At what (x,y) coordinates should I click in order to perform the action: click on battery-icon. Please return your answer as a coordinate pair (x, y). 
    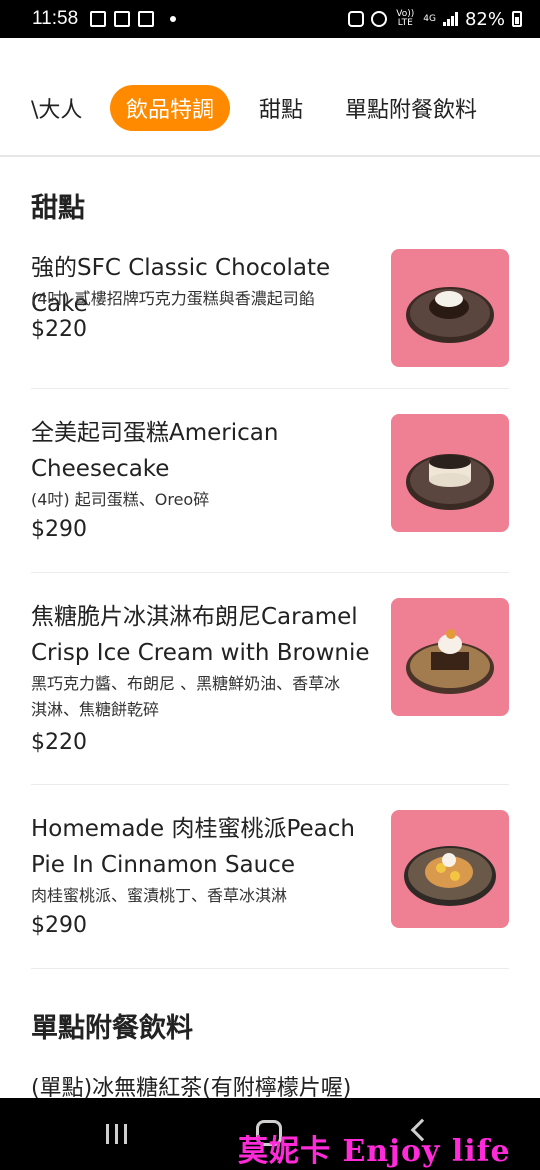
    Looking at the image, I should click on (517, 19).